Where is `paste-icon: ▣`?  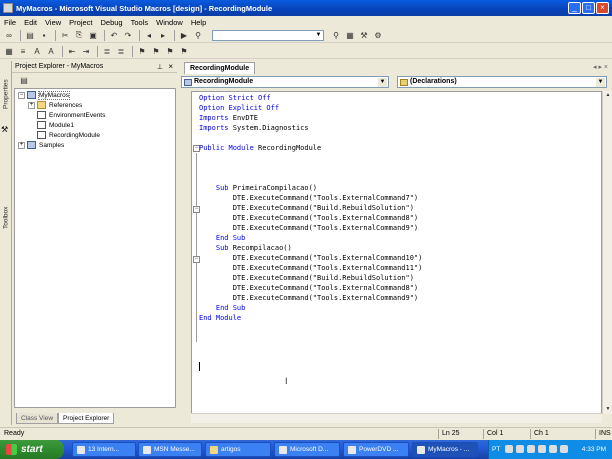 paste-icon: ▣ is located at coordinates (93, 35).